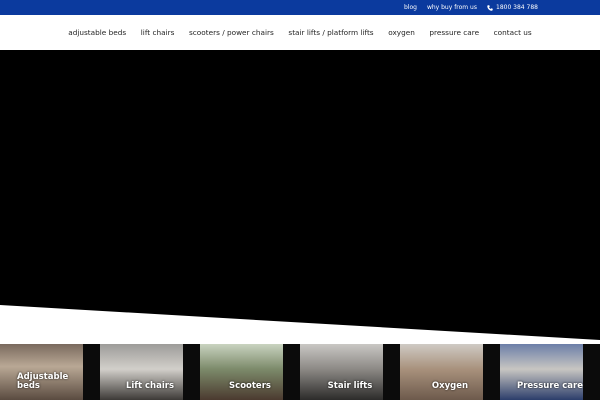 The image size is (600, 400). I want to click on category-label: Lift chairs, so click(150, 386).